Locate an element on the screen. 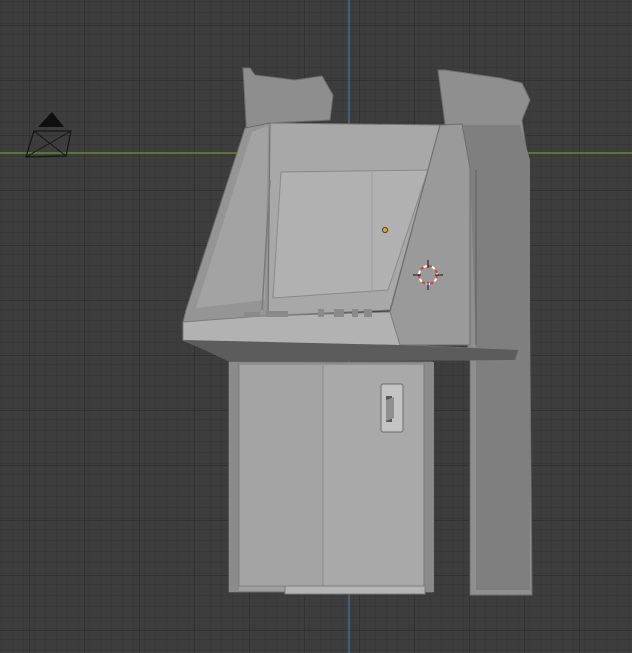 The width and height of the screenshot is (632, 653). cabinet-left-rail is located at coordinates (234, 477).